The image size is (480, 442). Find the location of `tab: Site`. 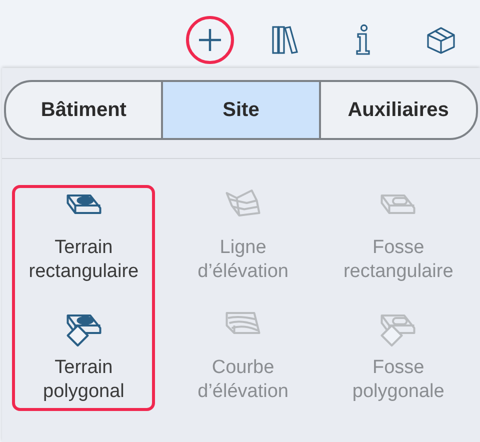

tab: Site is located at coordinates (240, 110).